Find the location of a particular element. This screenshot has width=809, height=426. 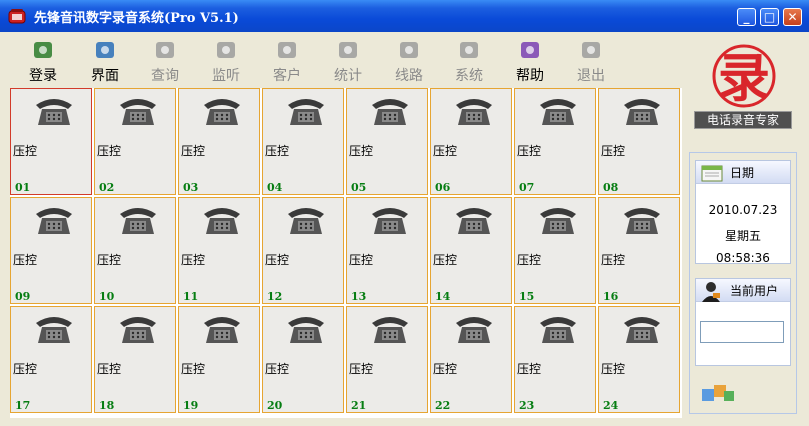

line-icon is located at coordinates (409, 50).